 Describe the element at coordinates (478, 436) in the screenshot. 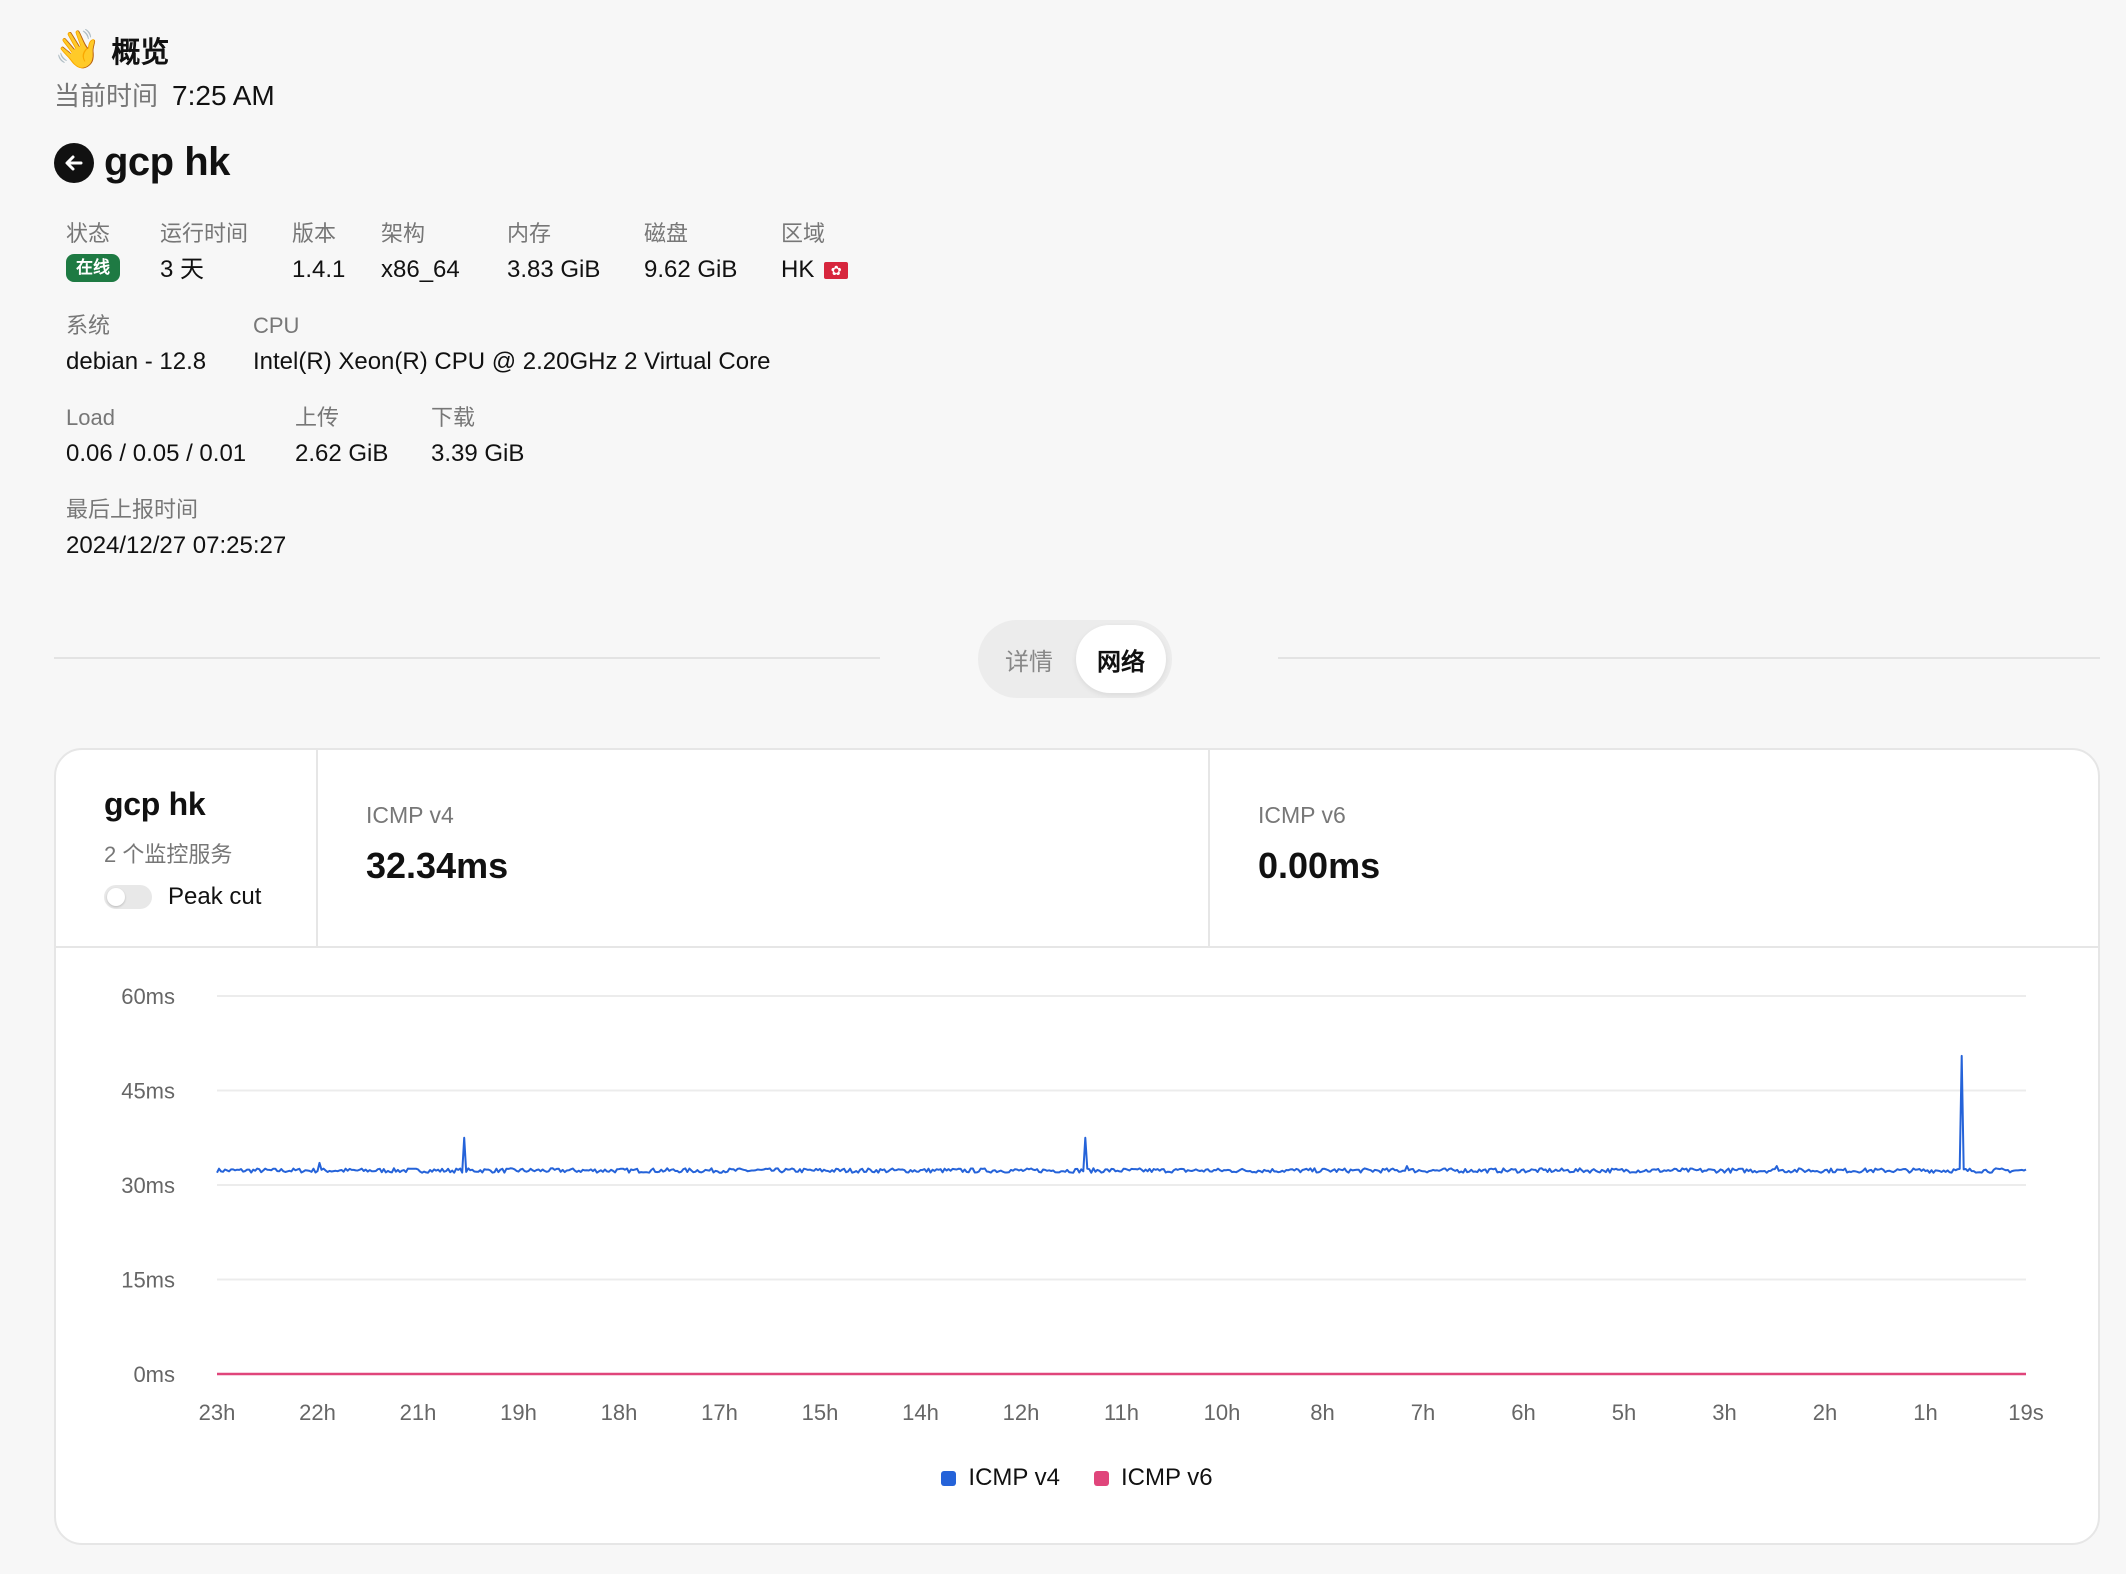

I see `field-download: 下载 3.39 GiB` at that location.